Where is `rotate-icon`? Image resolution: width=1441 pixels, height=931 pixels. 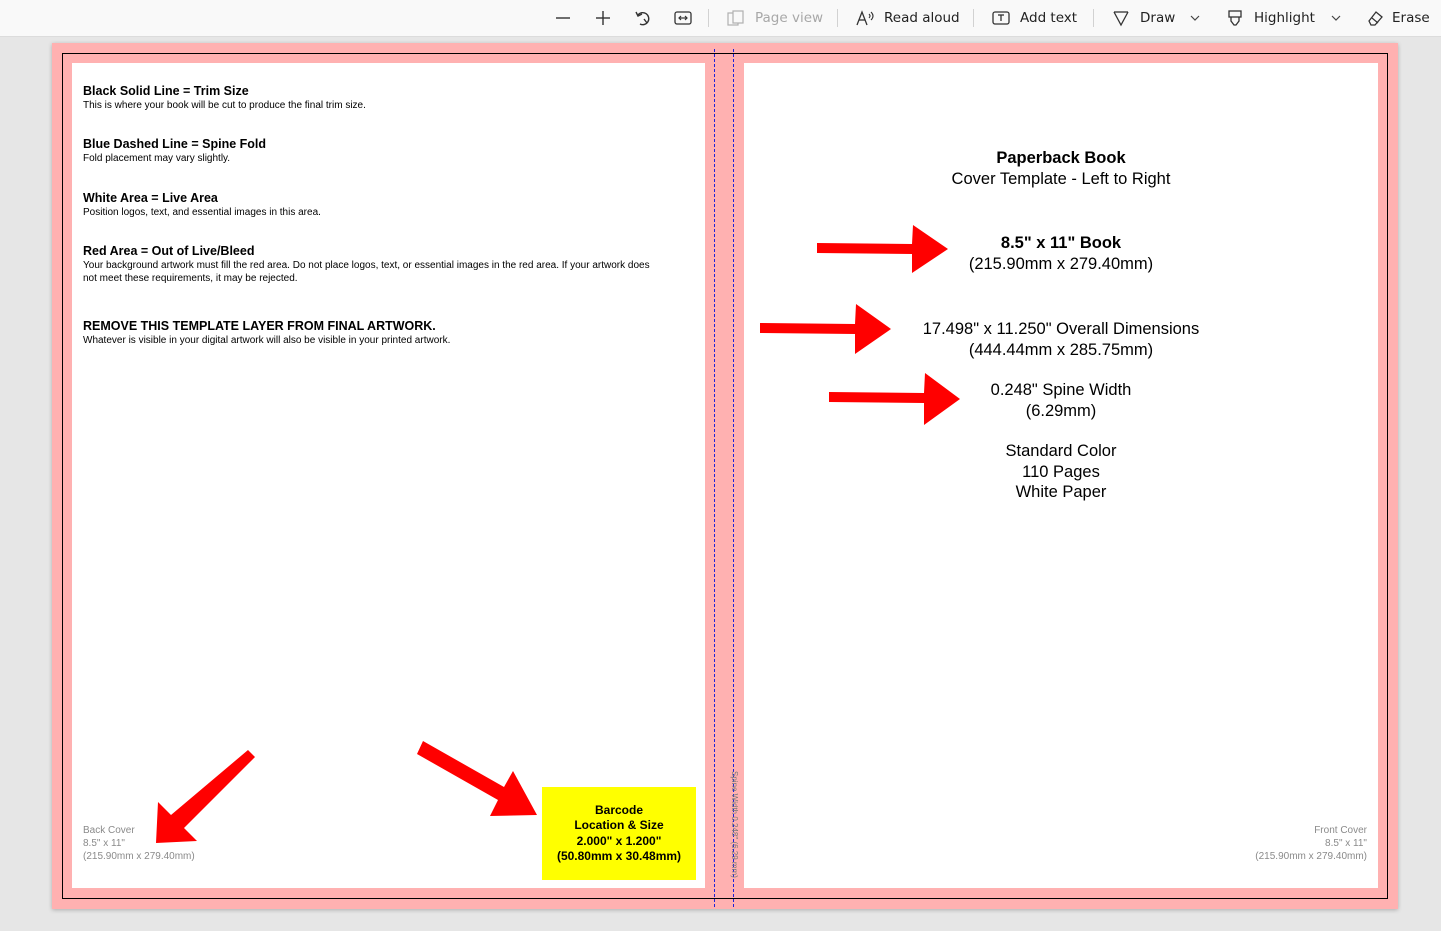 rotate-icon is located at coordinates (642, 18).